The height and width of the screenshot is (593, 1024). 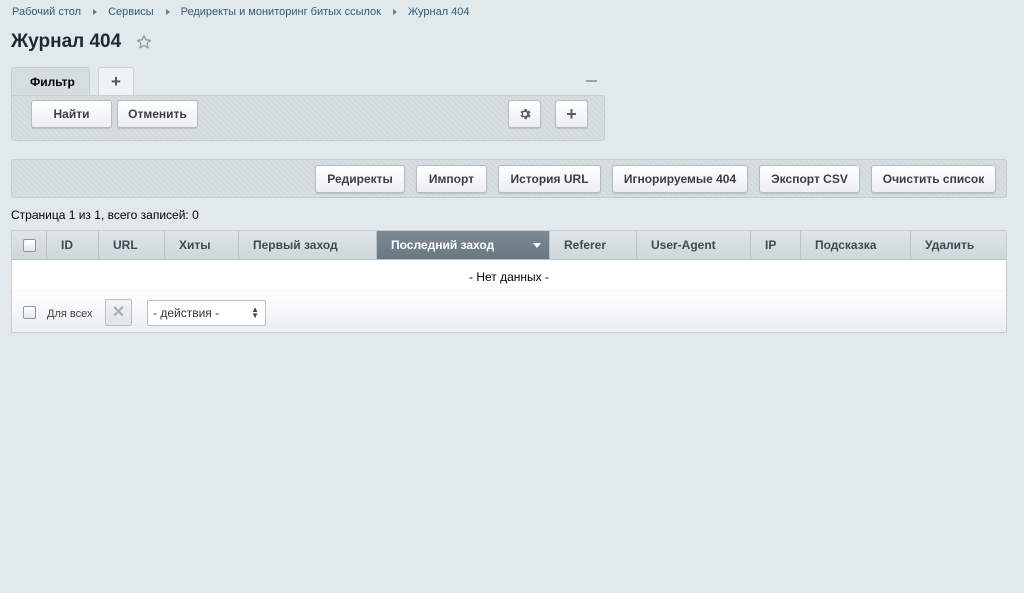 What do you see at coordinates (776, 245) in the screenshot?
I see `column-header-ip: IP` at bounding box center [776, 245].